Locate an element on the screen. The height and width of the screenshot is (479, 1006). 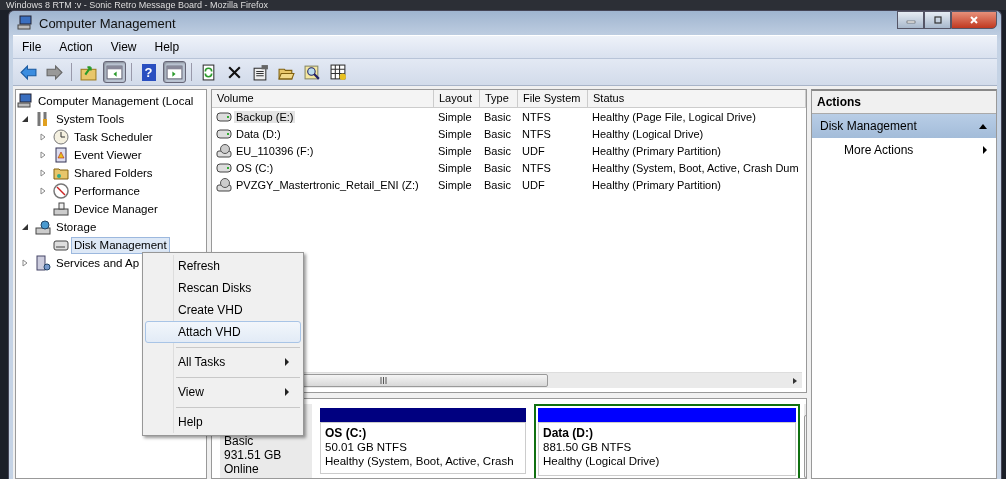
tree-item: Event Viewer is located at coordinates (108, 155).